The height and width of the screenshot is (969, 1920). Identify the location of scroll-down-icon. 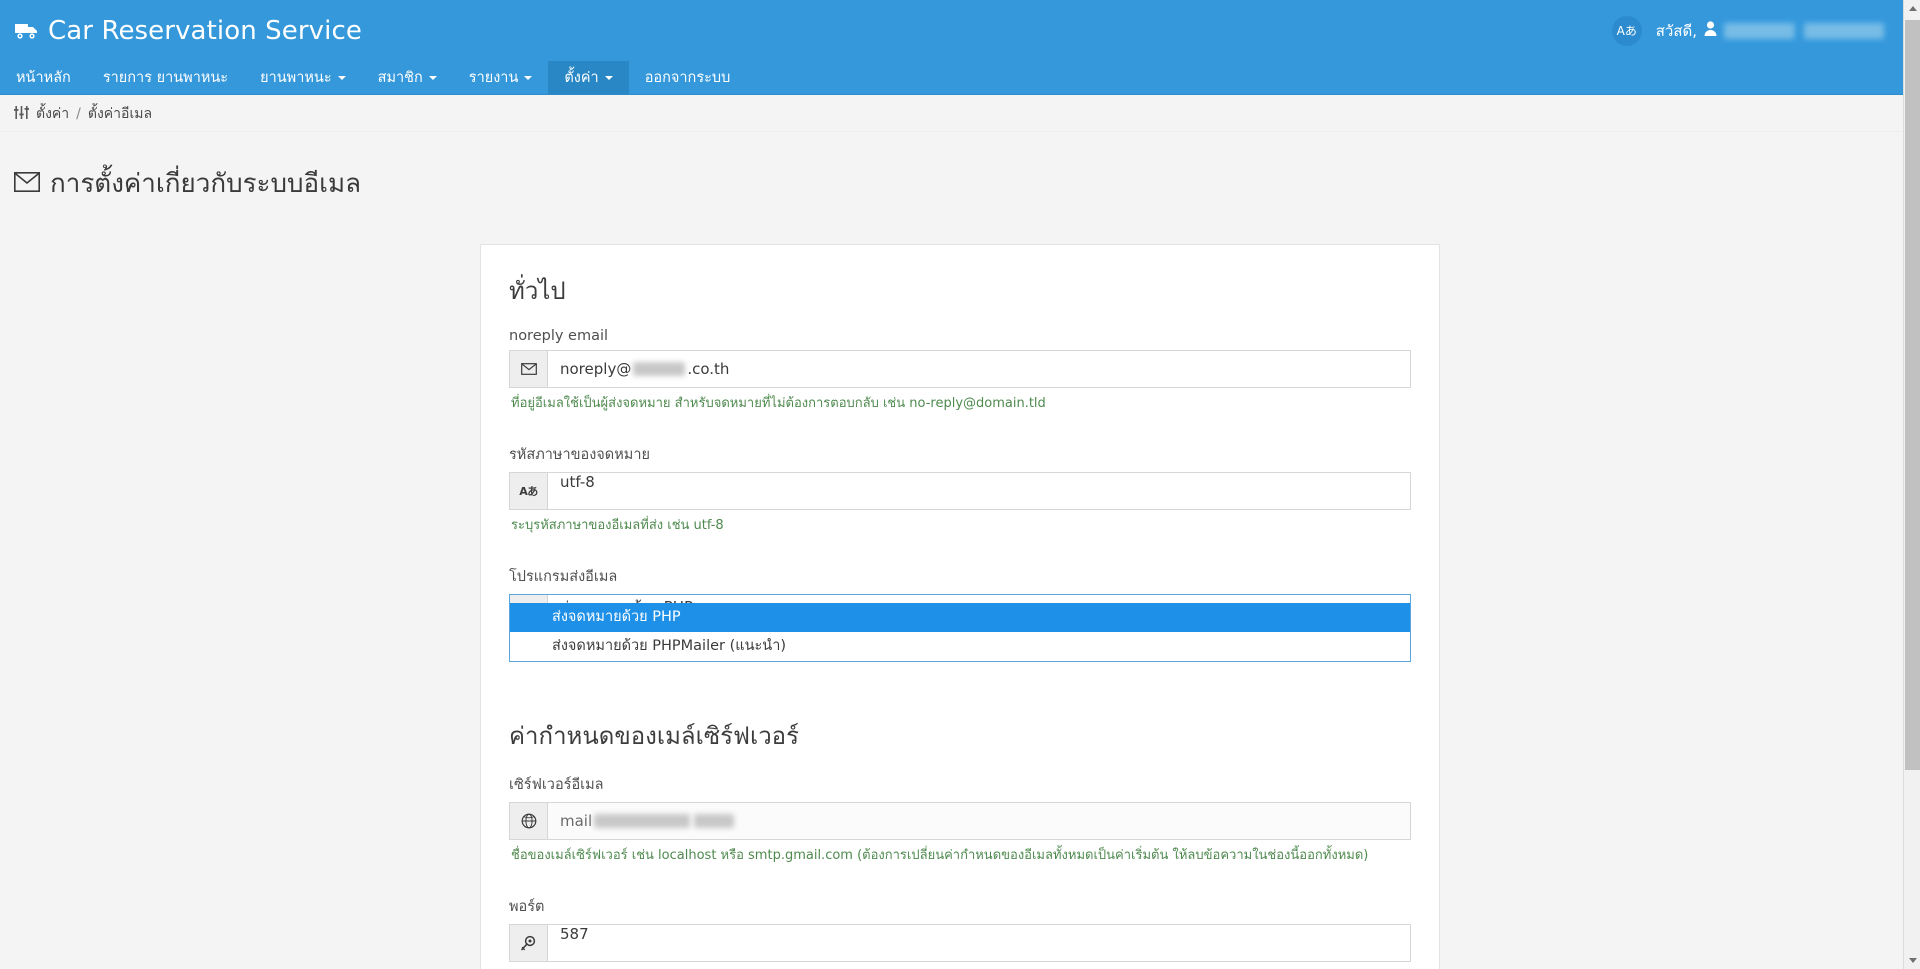
(1912, 960).